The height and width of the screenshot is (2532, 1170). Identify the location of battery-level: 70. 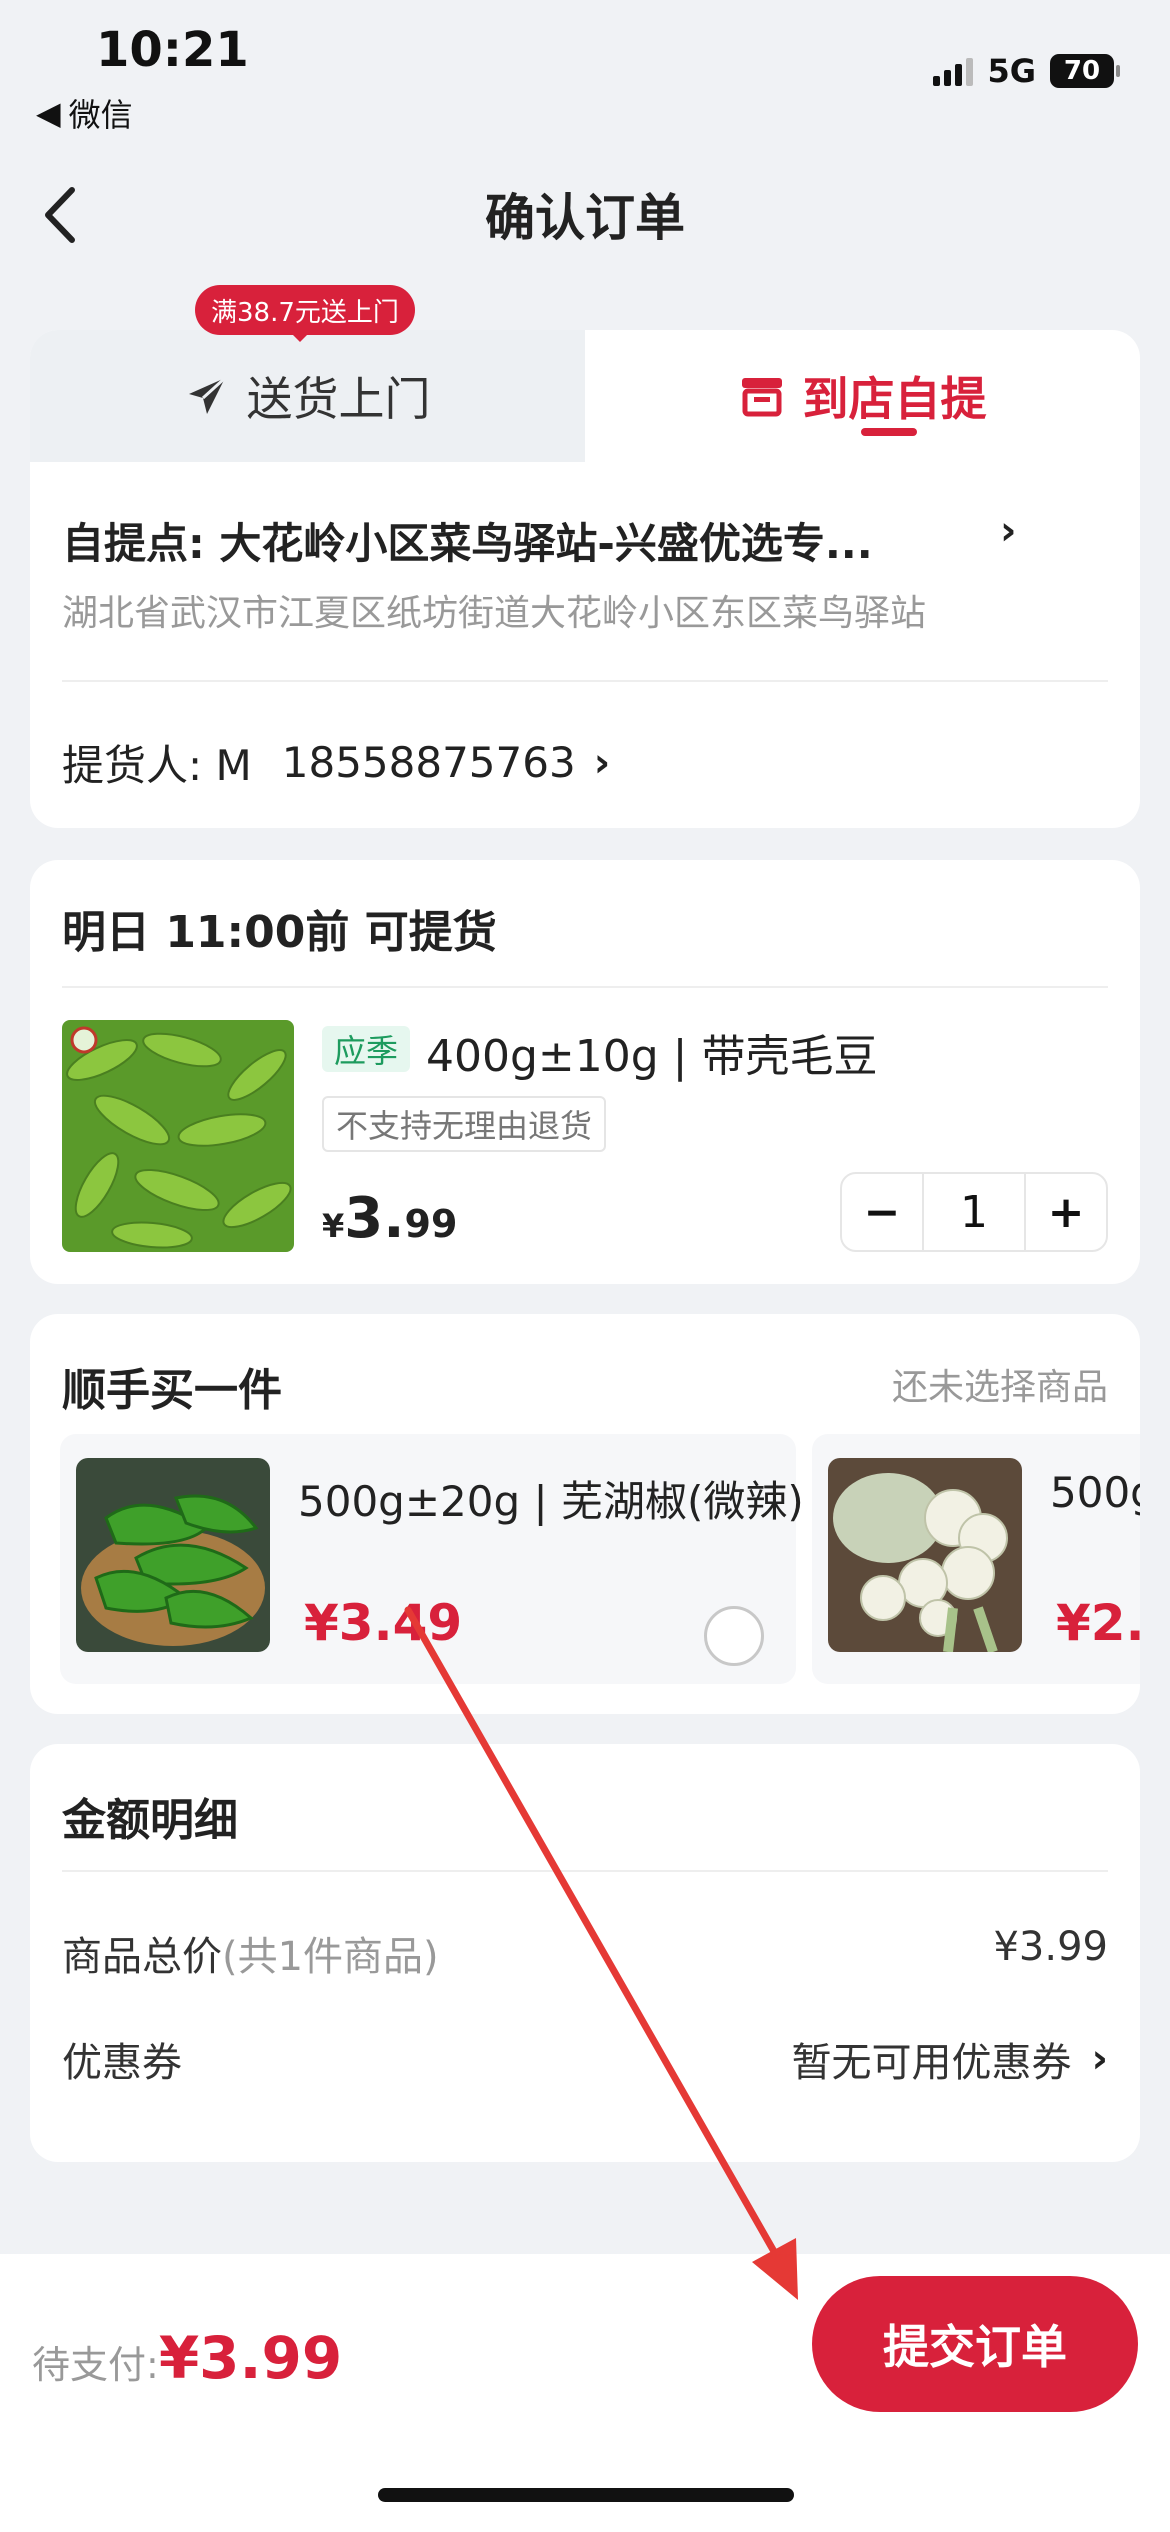
(1082, 71).